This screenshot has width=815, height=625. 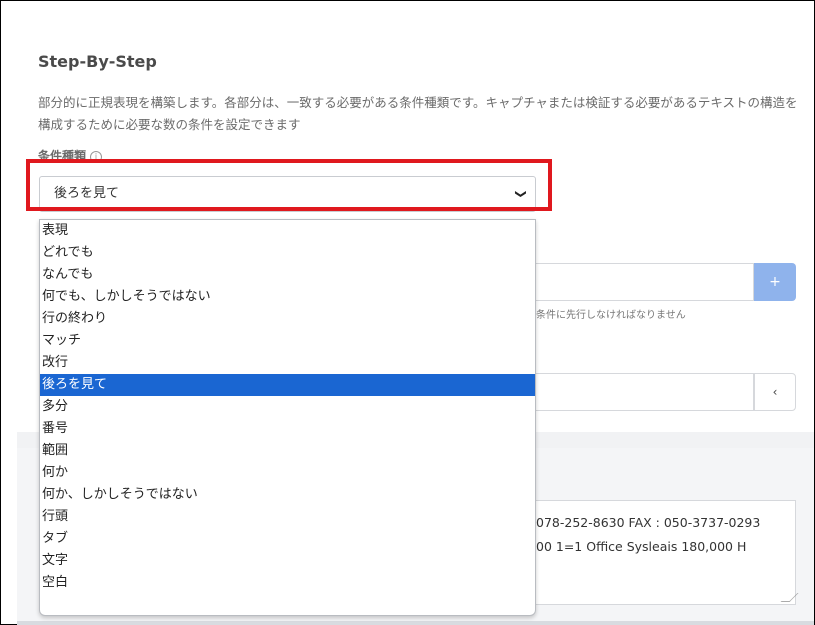 I want to click on hint-text: 条件に先行しなければなりません, so click(x=611, y=315).